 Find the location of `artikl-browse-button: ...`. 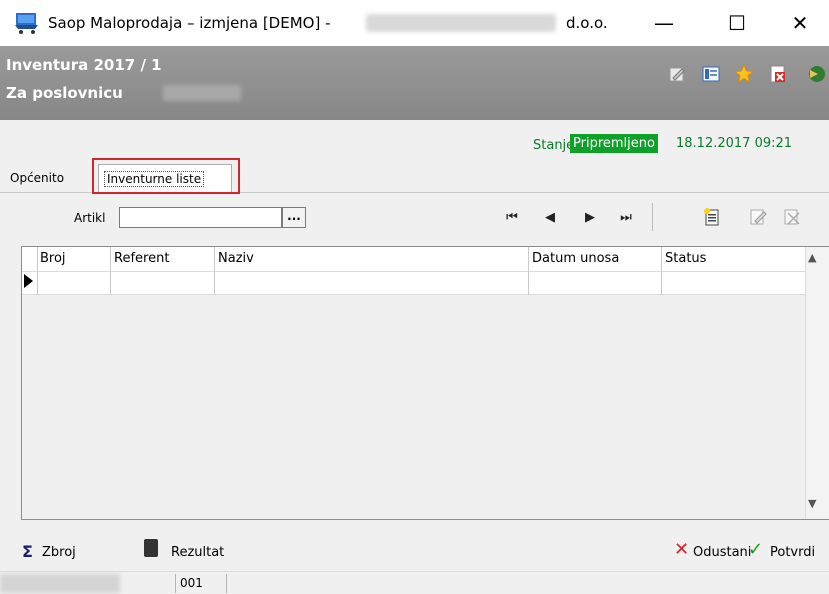

artikl-browse-button: ... is located at coordinates (294, 217).